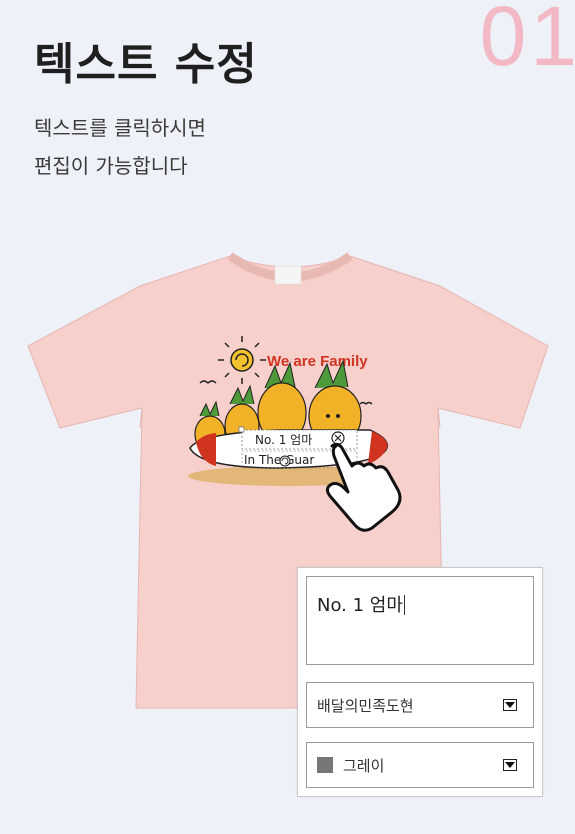 Image resolution: width=575 pixels, height=834 pixels. I want to click on tshirt-label, so click(288, 275).